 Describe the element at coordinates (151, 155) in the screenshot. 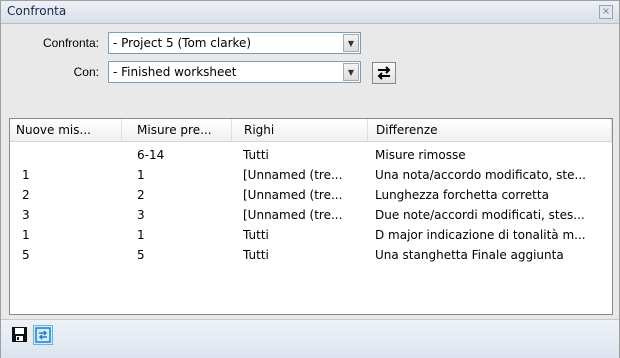

I see `cell-previous-measures: 6-14` at that location.